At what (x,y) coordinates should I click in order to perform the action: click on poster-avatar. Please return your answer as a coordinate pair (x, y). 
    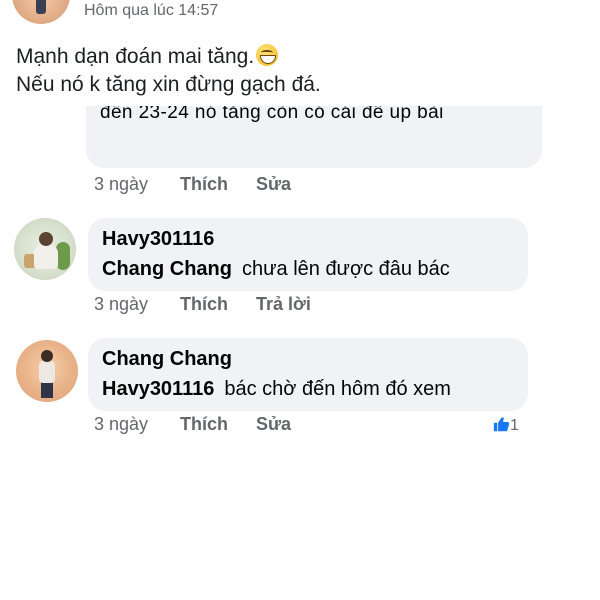
    Looking at the image, I should click on (41, 12).